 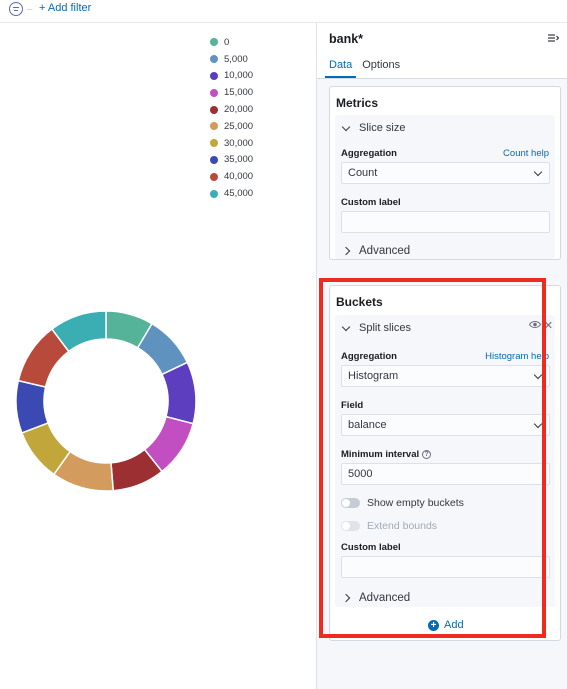 I want to click on add-filter-link: + Add filter, so click(x=65, y=8).